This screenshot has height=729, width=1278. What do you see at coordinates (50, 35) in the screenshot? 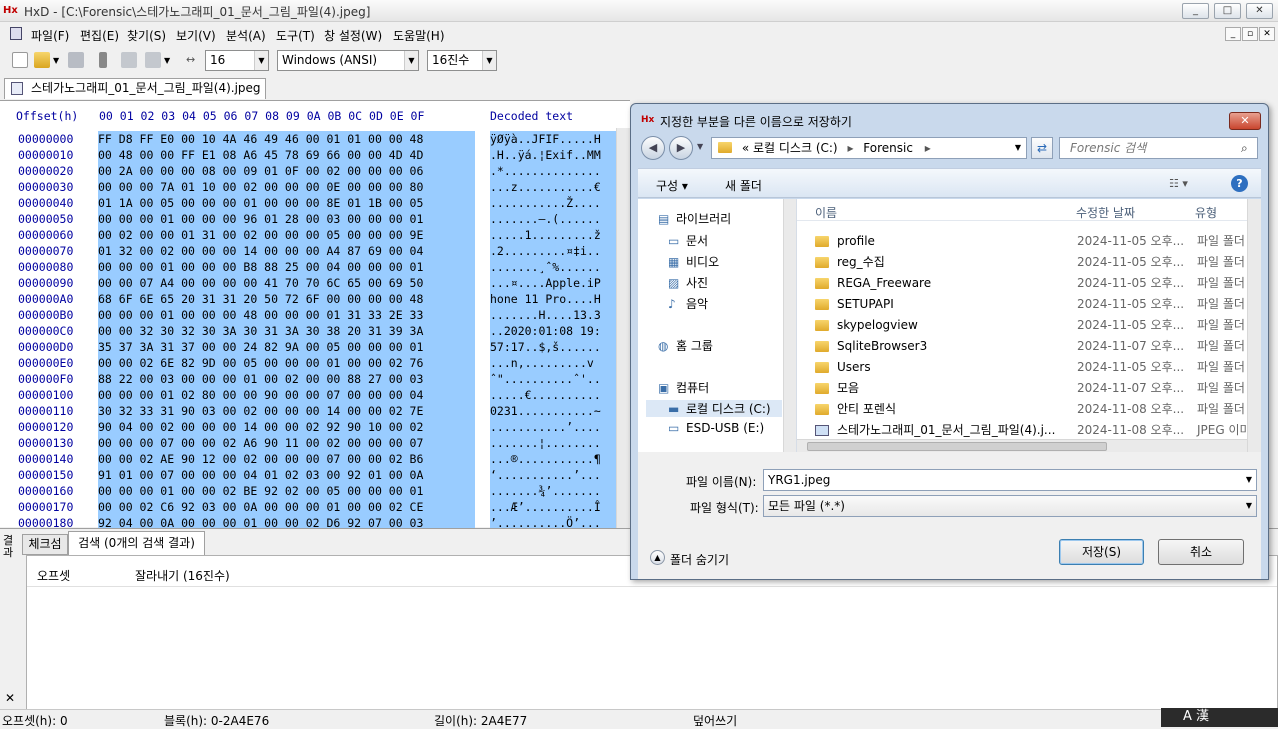
I see `menu-file: 파일(F)` at bounding box center [50, 35].